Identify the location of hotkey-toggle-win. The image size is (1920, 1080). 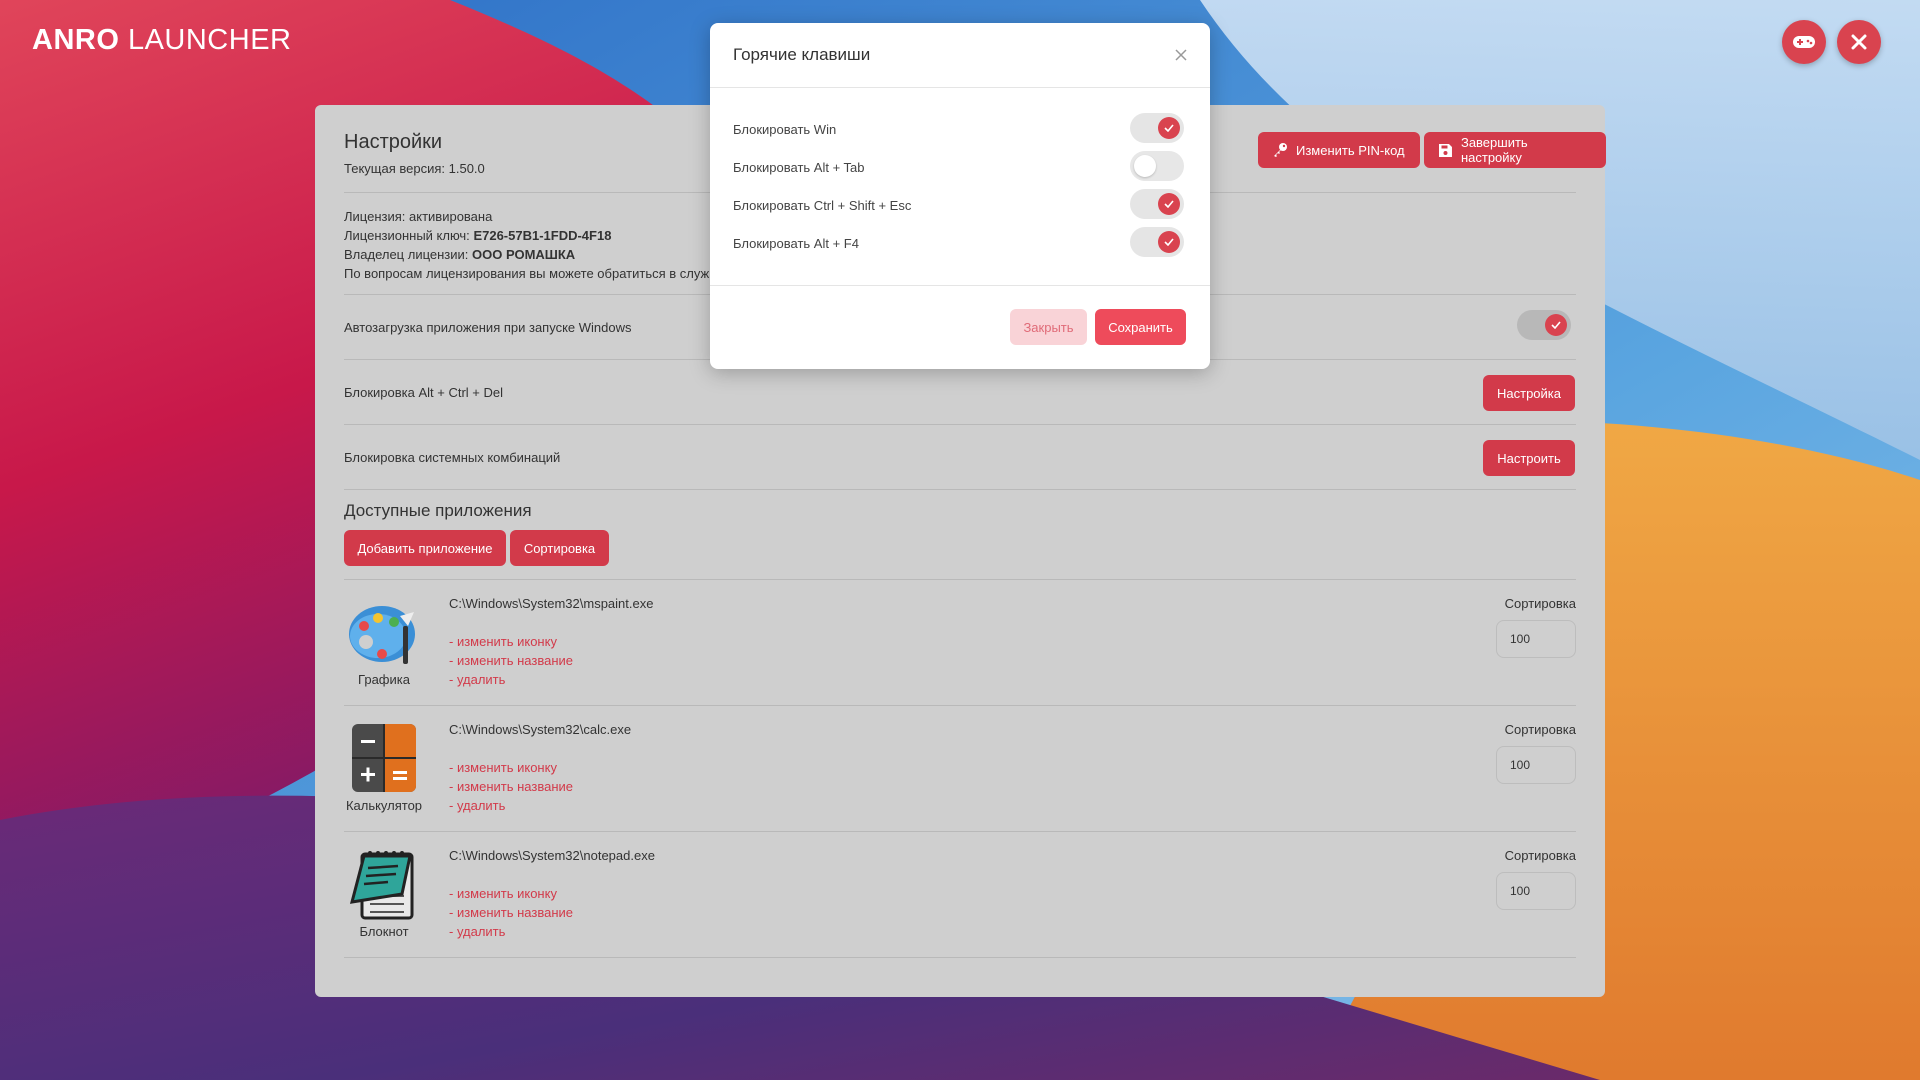
(1157, 128).